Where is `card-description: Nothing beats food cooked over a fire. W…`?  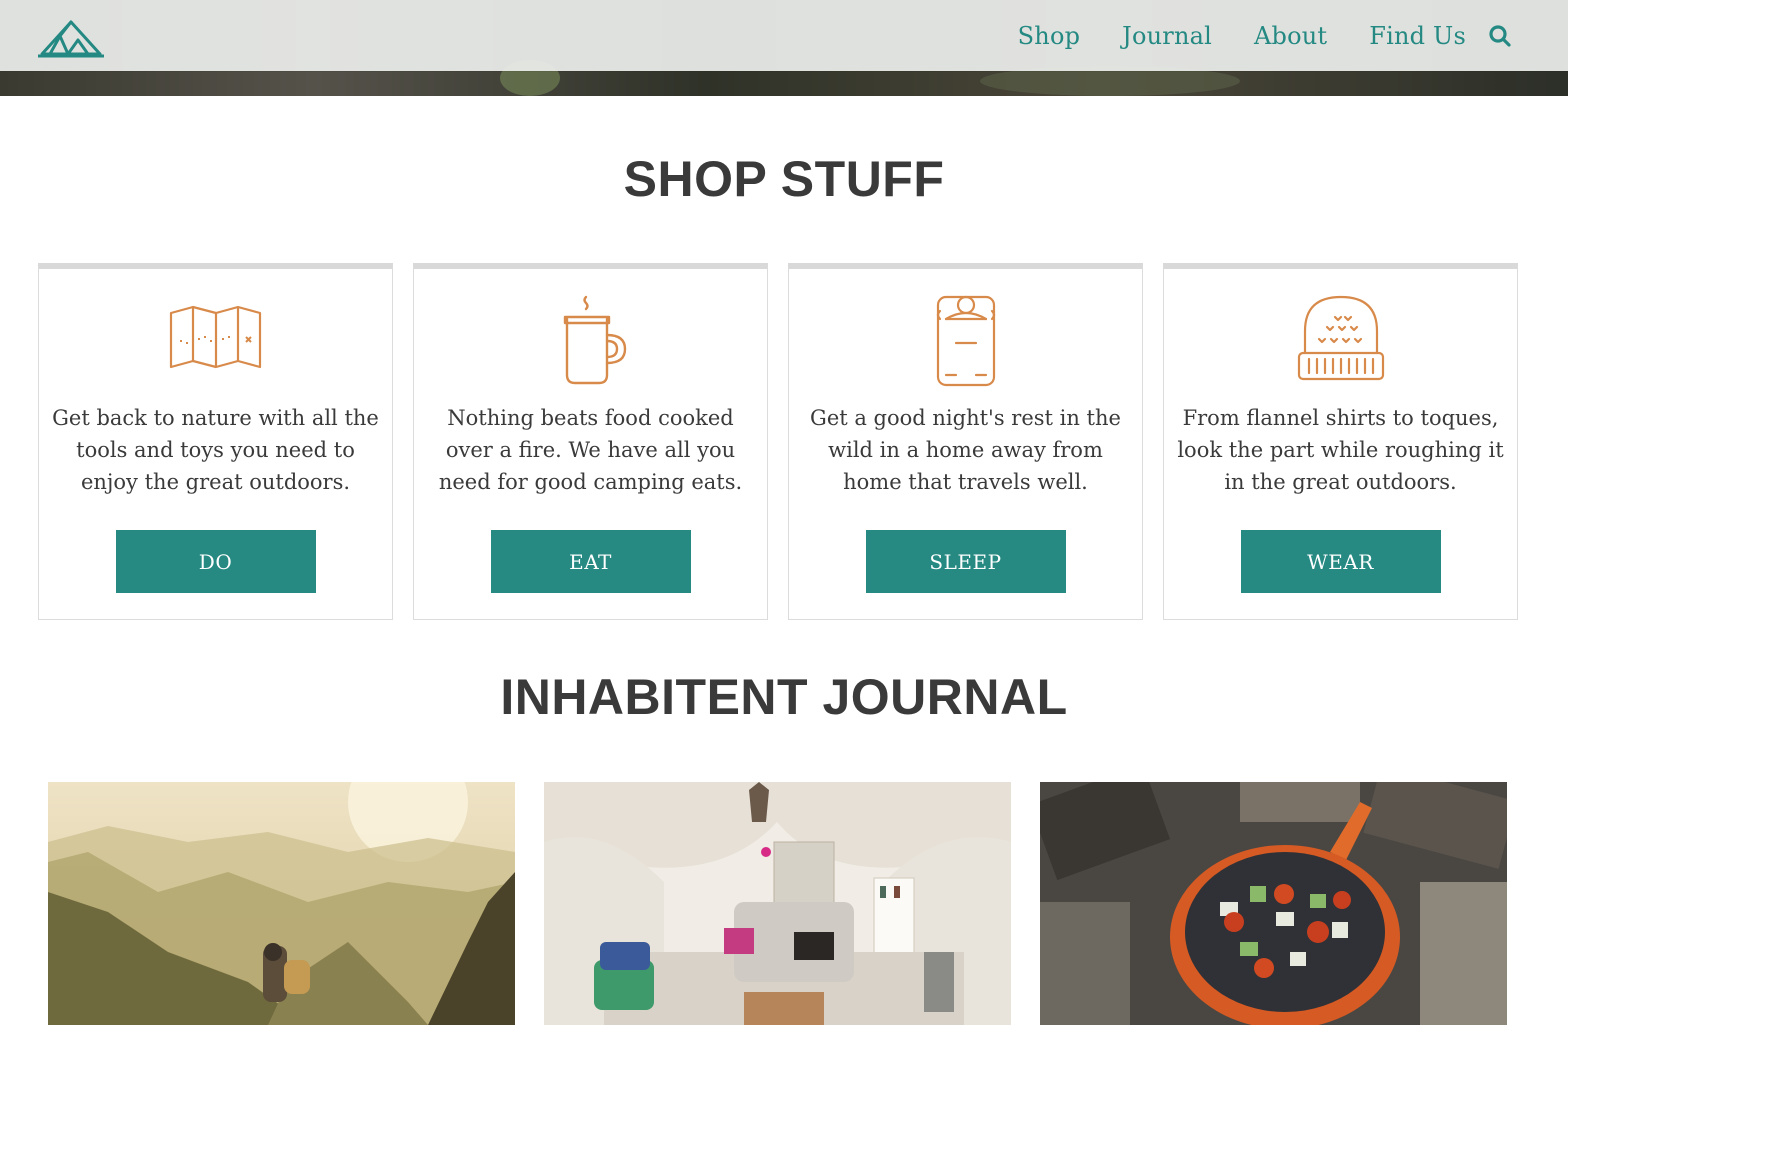
card-description: Nothing beats food cooked over a fire. W… is located at coordinates (590, 450).